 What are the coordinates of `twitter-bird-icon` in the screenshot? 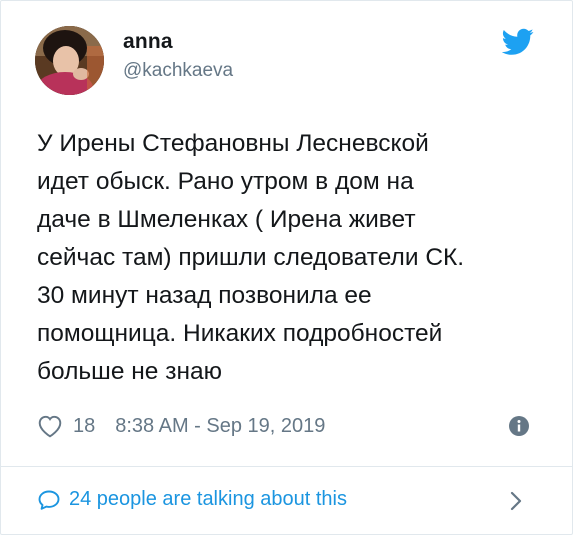 It's located at (517, 42).